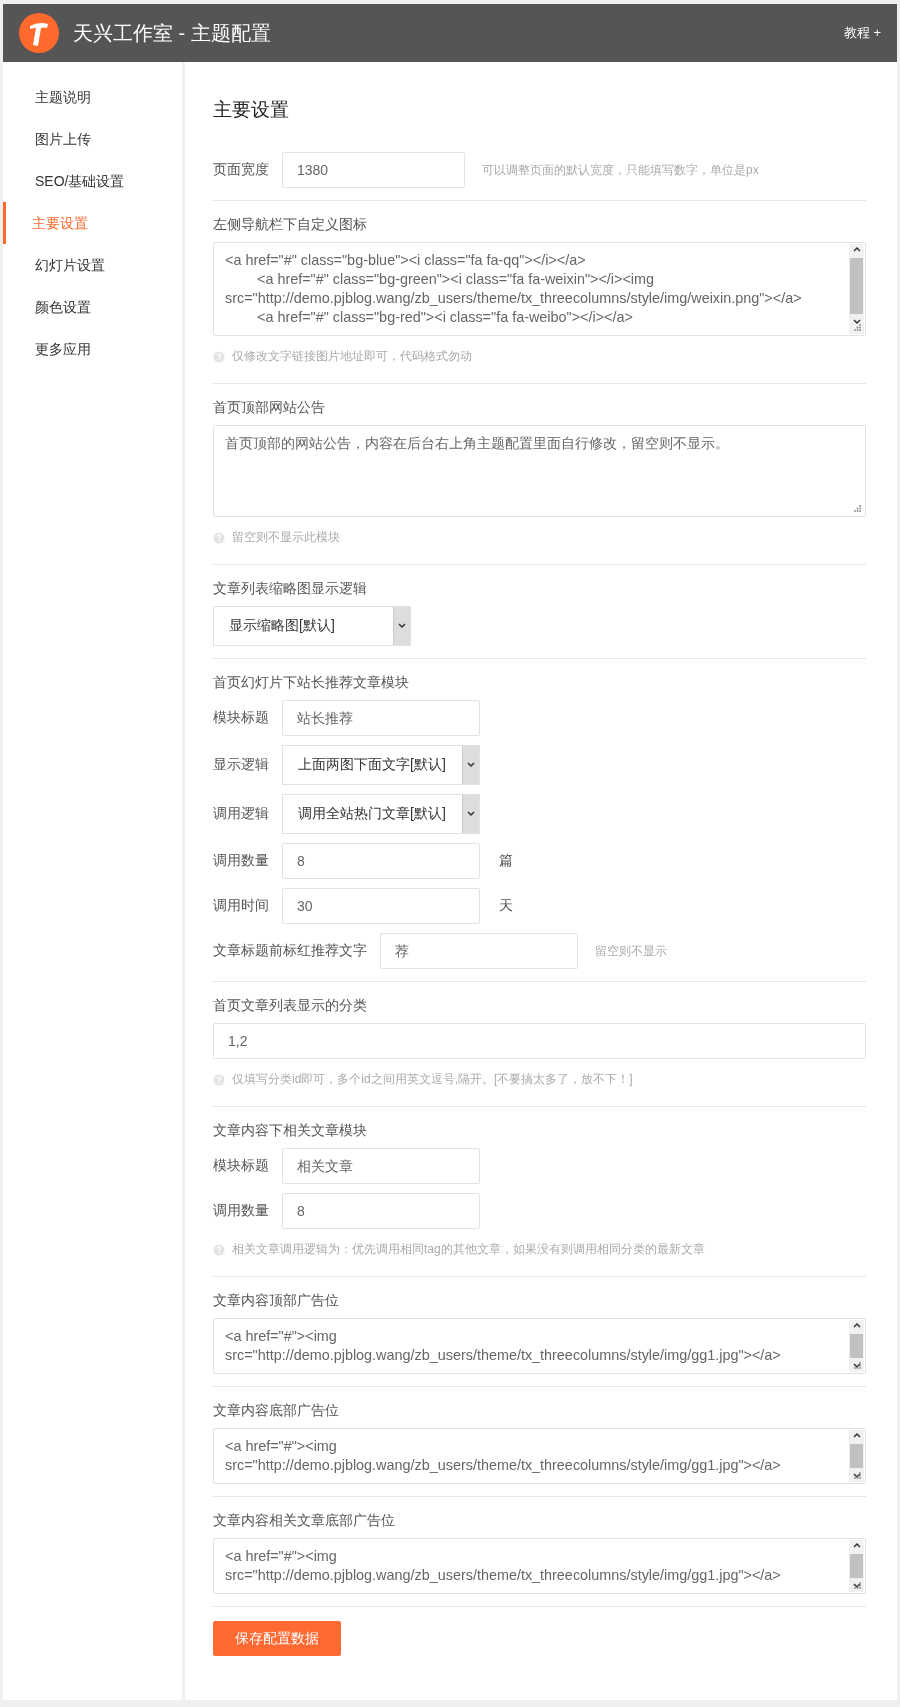 This screenshot has height=1707, width=900. What do you see at coordinates (479, 951) in the screenshot?
I see `input-field: 荐` at bounding box center [479, 951].